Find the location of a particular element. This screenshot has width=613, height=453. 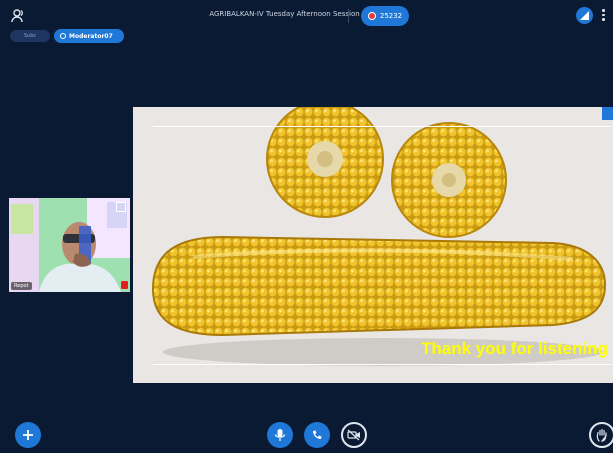

raise-hand-icon is located at coordinates (601, 435).